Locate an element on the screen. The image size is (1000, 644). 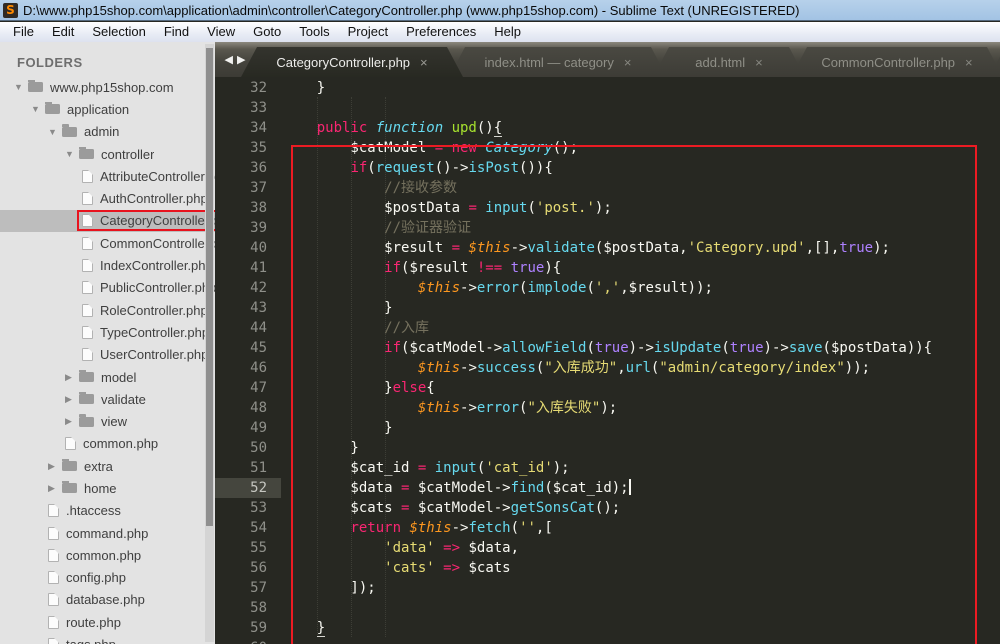
line-number: 41 is located at coordinates (248, 268).